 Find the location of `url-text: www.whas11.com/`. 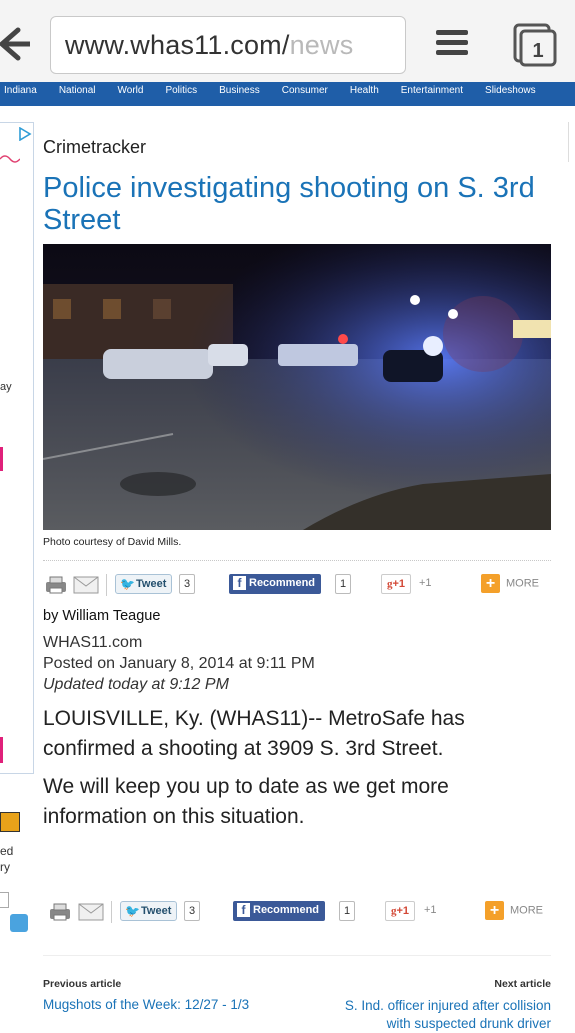

url-text: www.whas11.com/ is located at coordinates (177, 45).